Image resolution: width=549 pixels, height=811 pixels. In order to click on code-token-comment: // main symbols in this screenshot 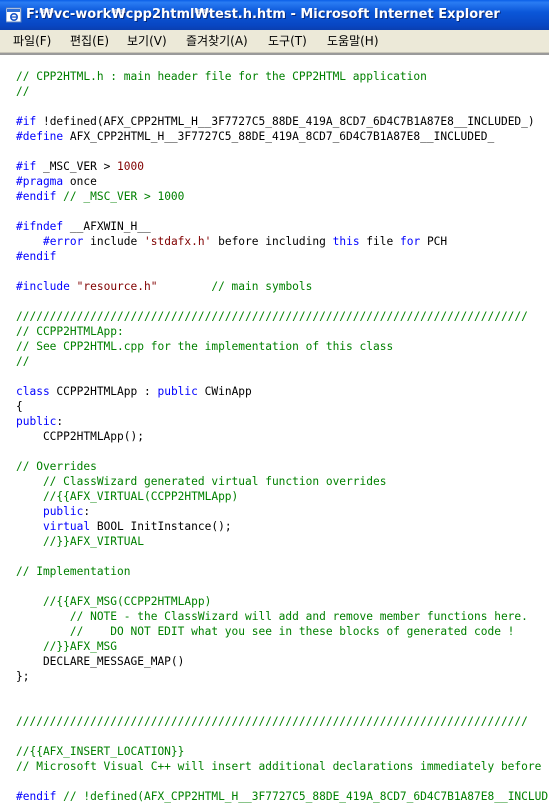, I will do `click(235, 286)`.